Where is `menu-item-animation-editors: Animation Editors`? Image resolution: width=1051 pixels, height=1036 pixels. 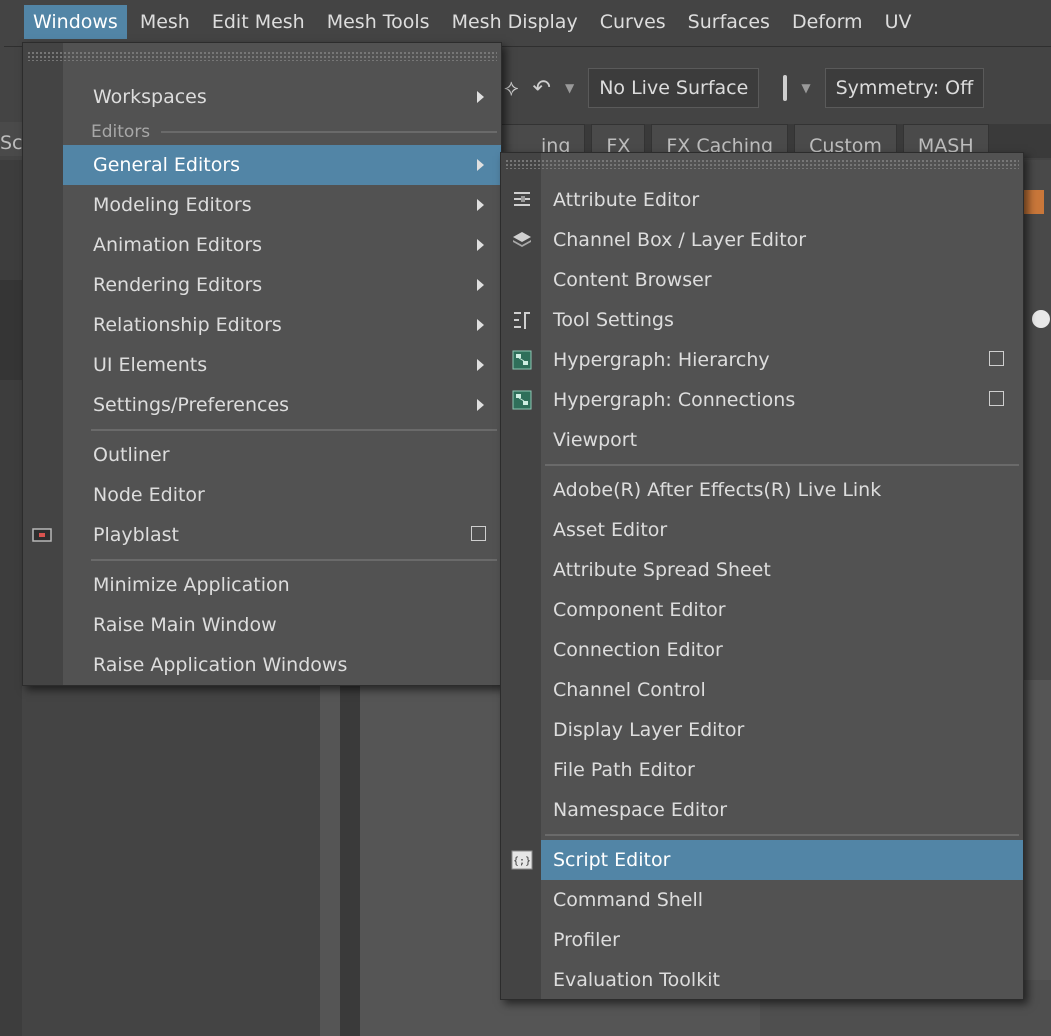
menu-item-animation-editors: Animation Editors is located at coordinates (262, 245).